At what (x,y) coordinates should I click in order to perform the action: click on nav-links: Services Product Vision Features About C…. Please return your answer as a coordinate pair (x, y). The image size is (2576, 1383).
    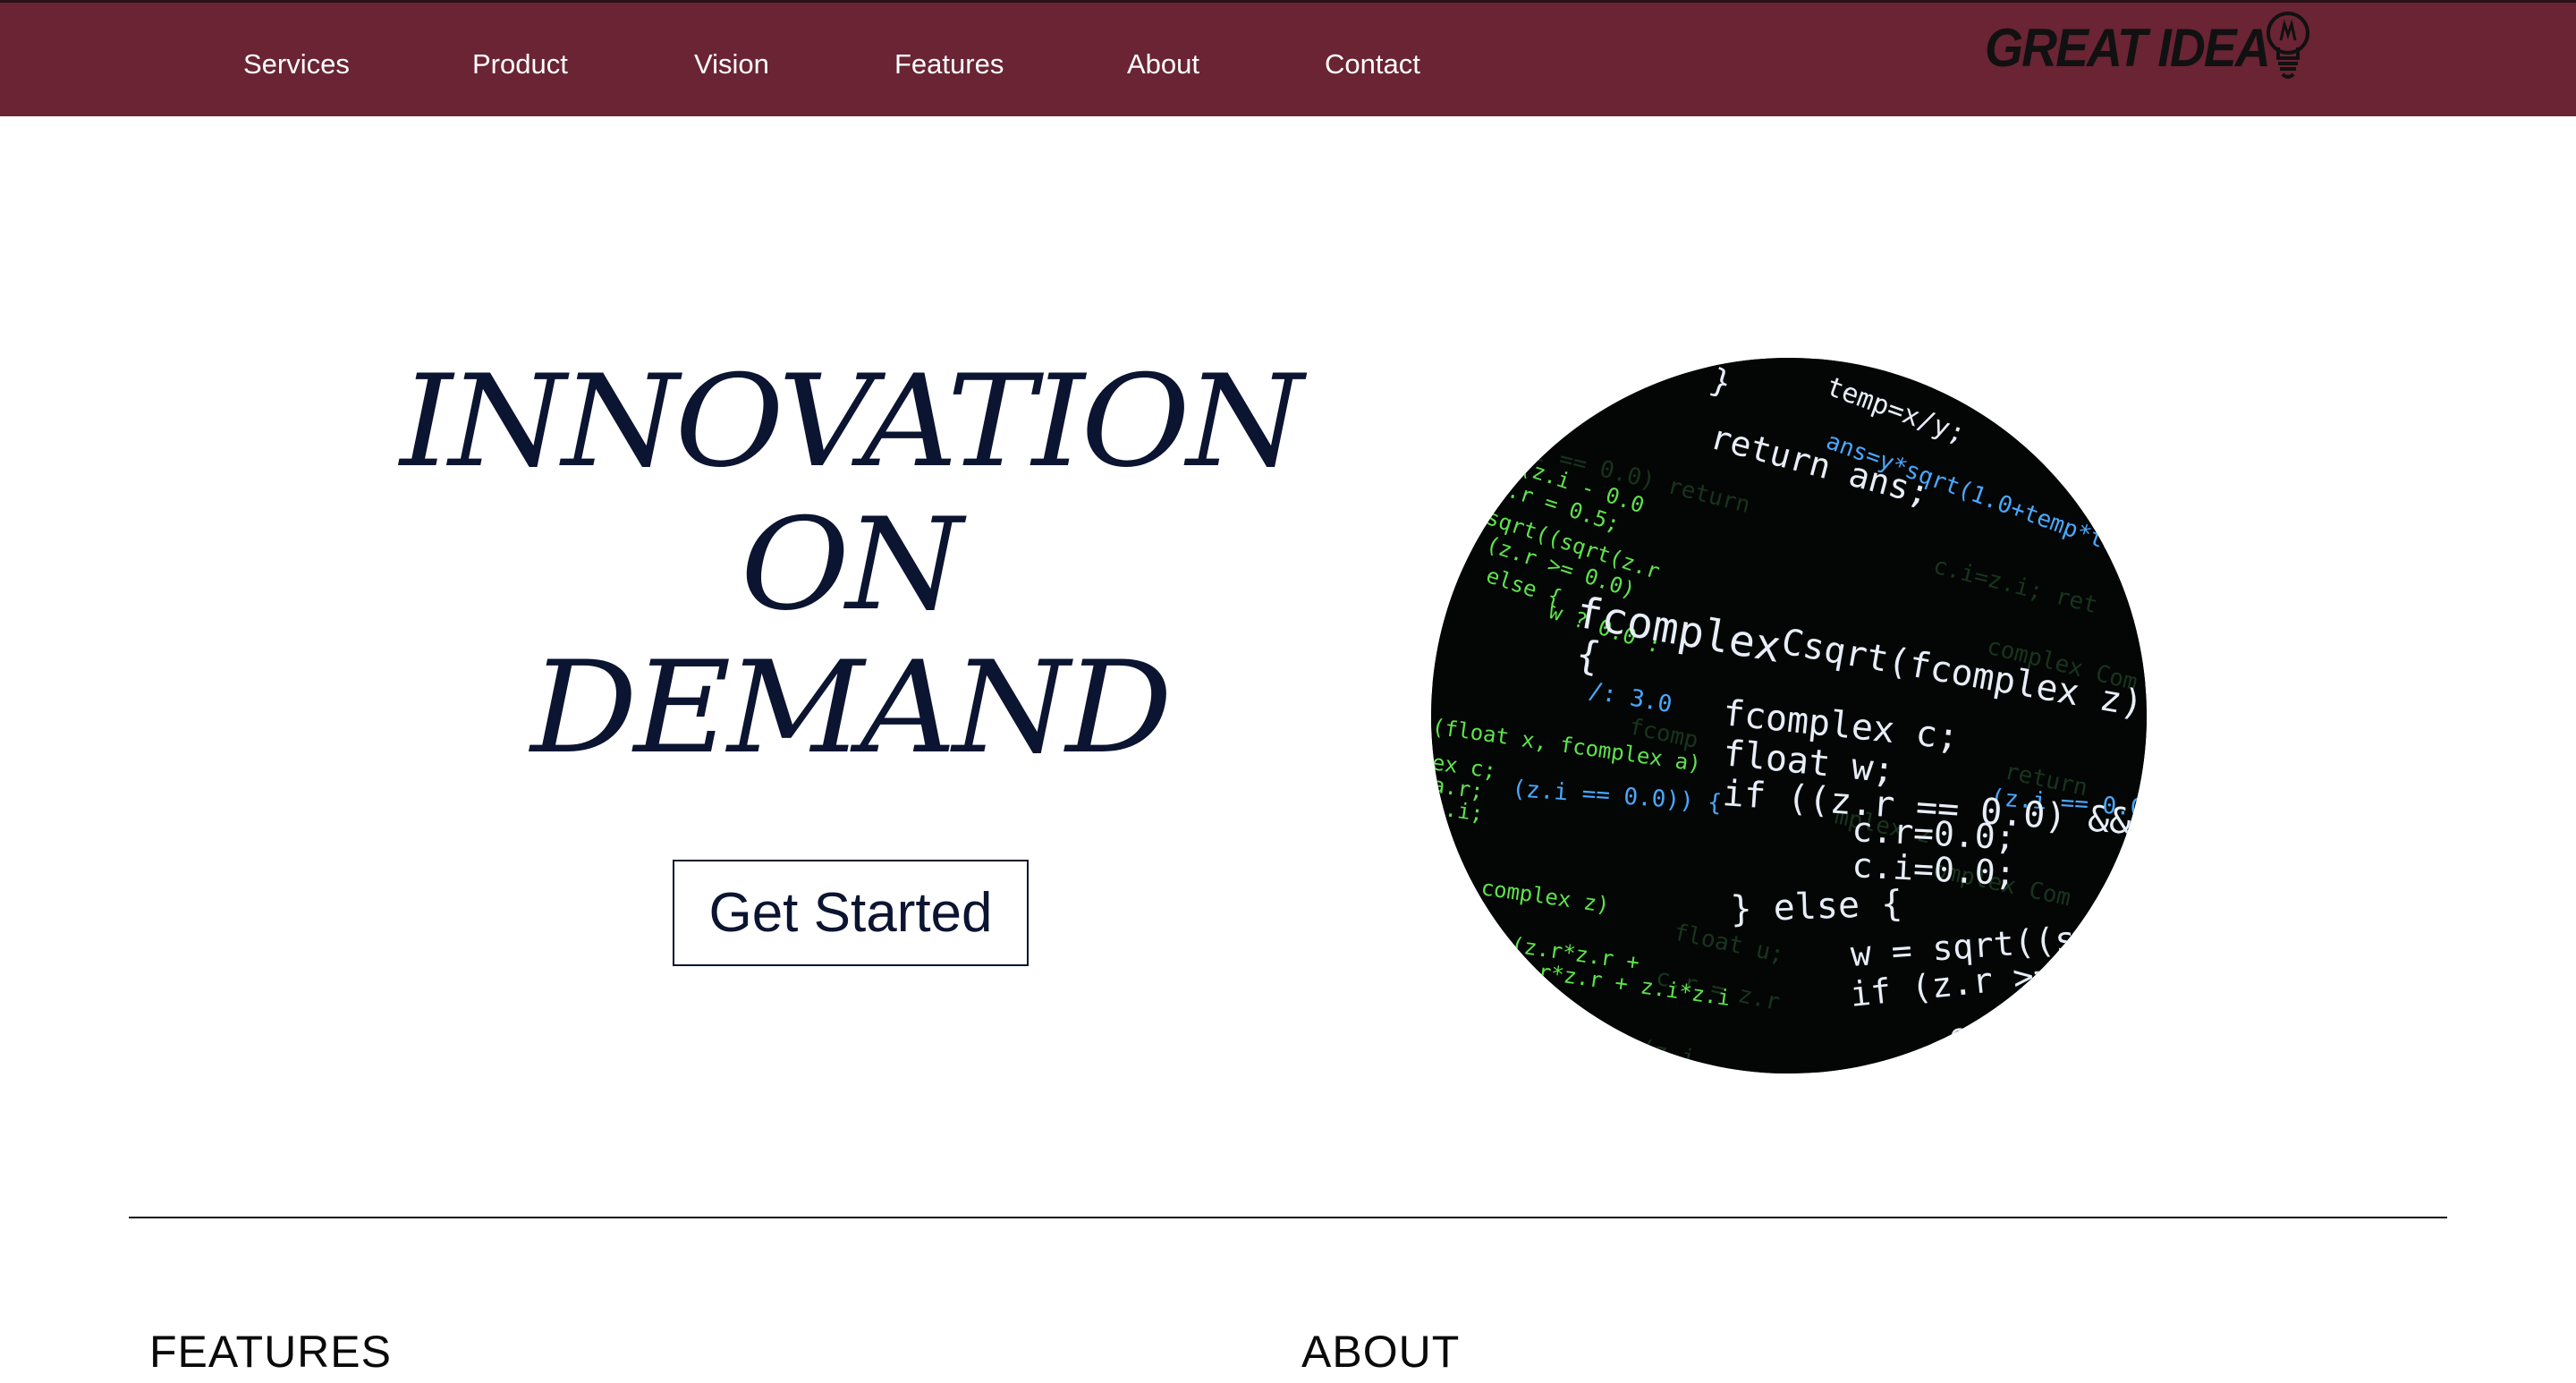
    Looking at the image, I should click on (760, 59).